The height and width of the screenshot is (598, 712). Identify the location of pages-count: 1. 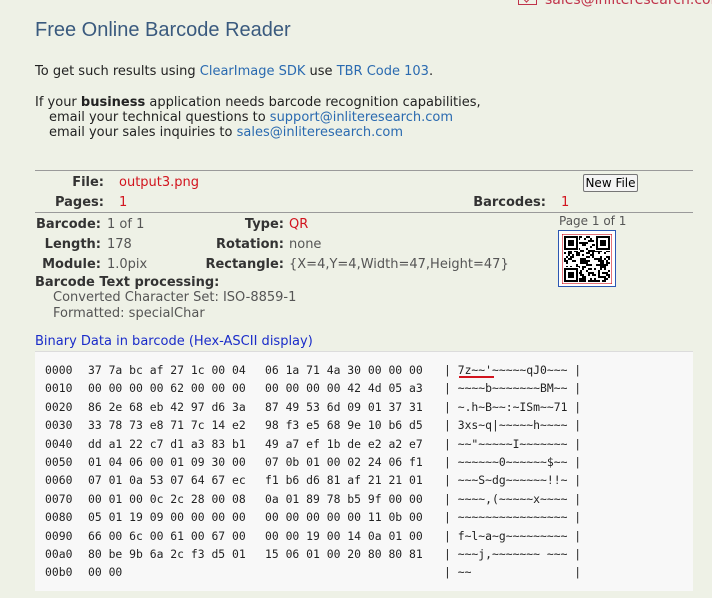
(123, 202).